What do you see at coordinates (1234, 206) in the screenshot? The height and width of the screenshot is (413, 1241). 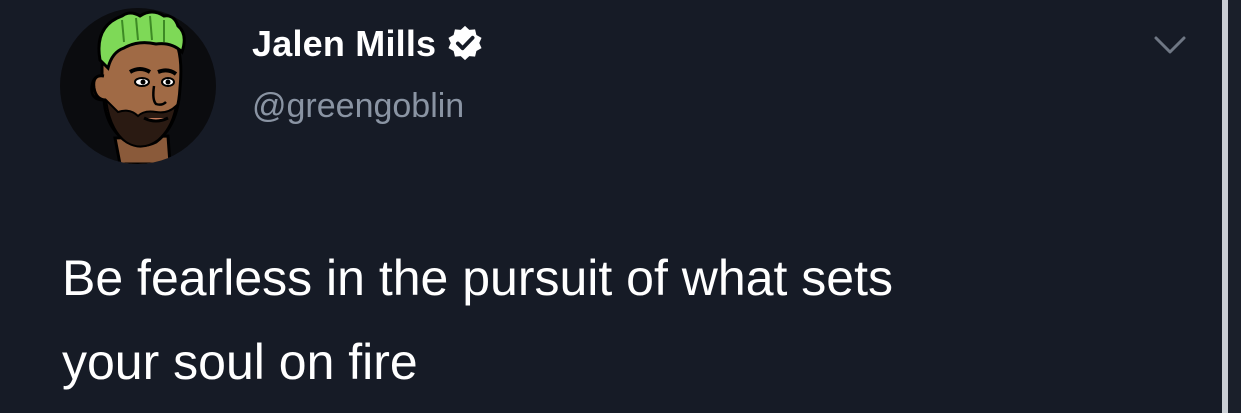 I see `scrollbar-gutter` at bounding box center [1234, 206].